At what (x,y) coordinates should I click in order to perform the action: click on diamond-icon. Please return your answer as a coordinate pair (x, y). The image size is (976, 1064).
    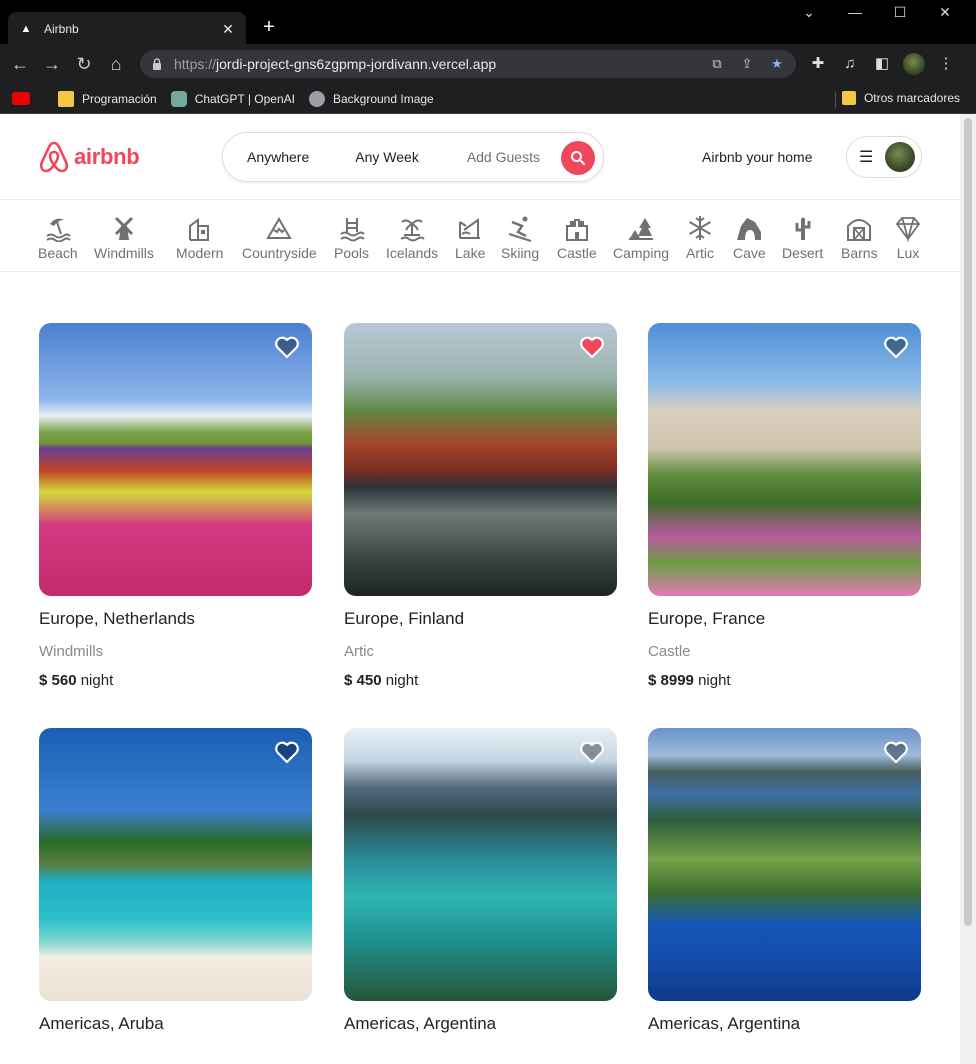
    Looking at the image, I should click on (908, 229).